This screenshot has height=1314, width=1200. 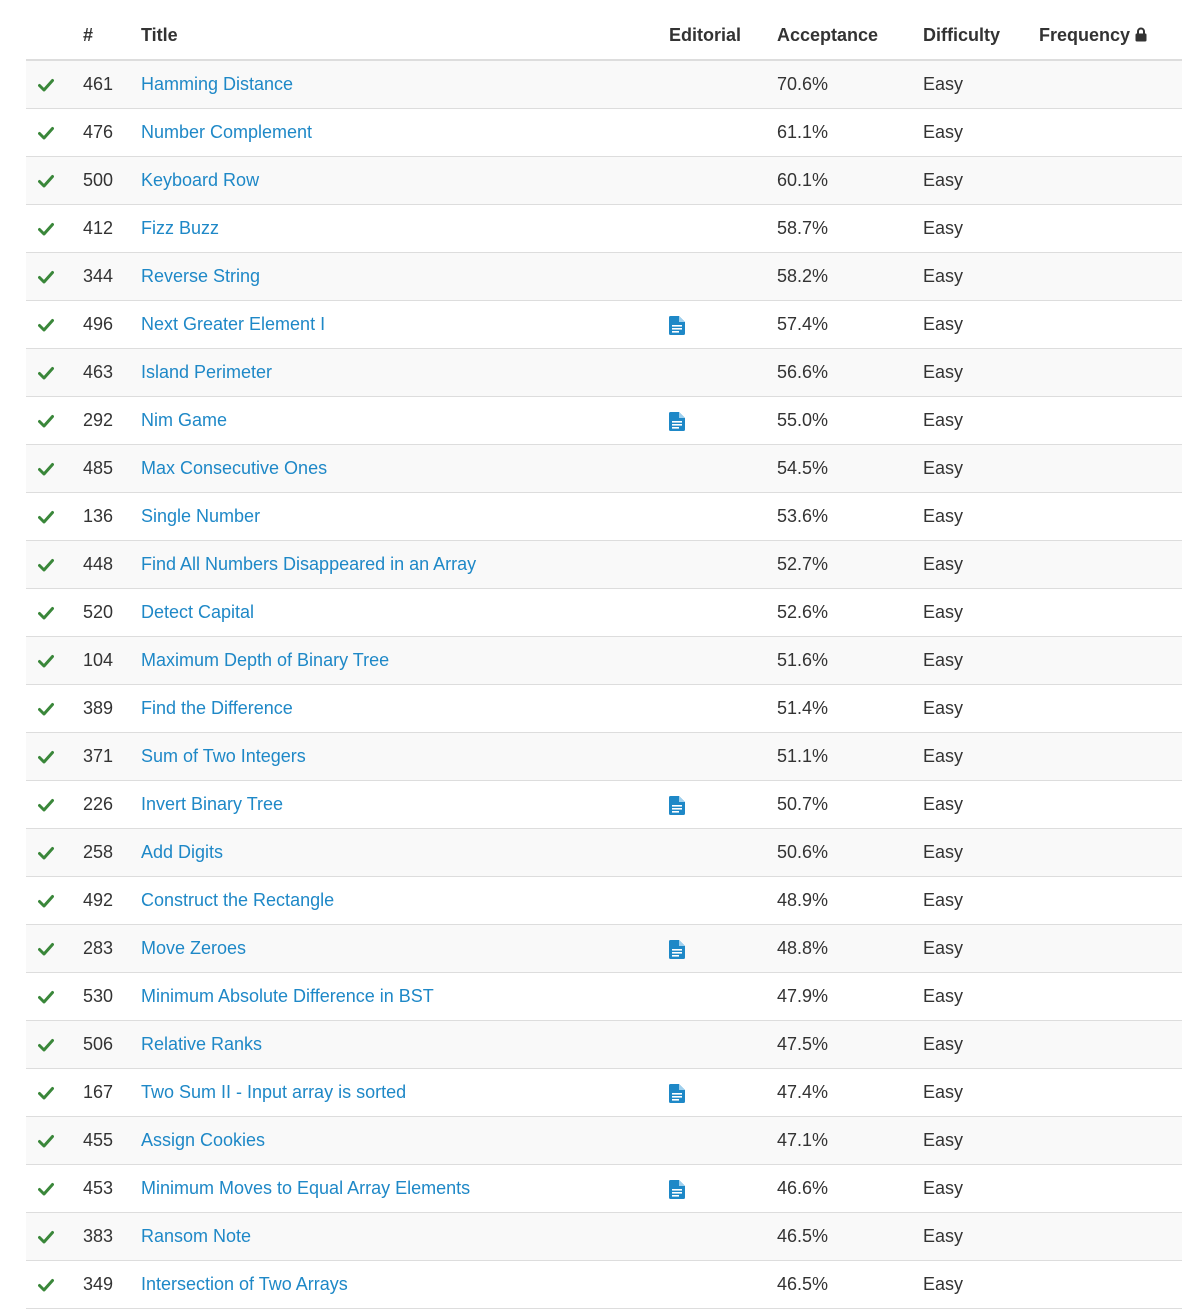 I want to click on problem-id: 383, so click(x=112, y=1236).